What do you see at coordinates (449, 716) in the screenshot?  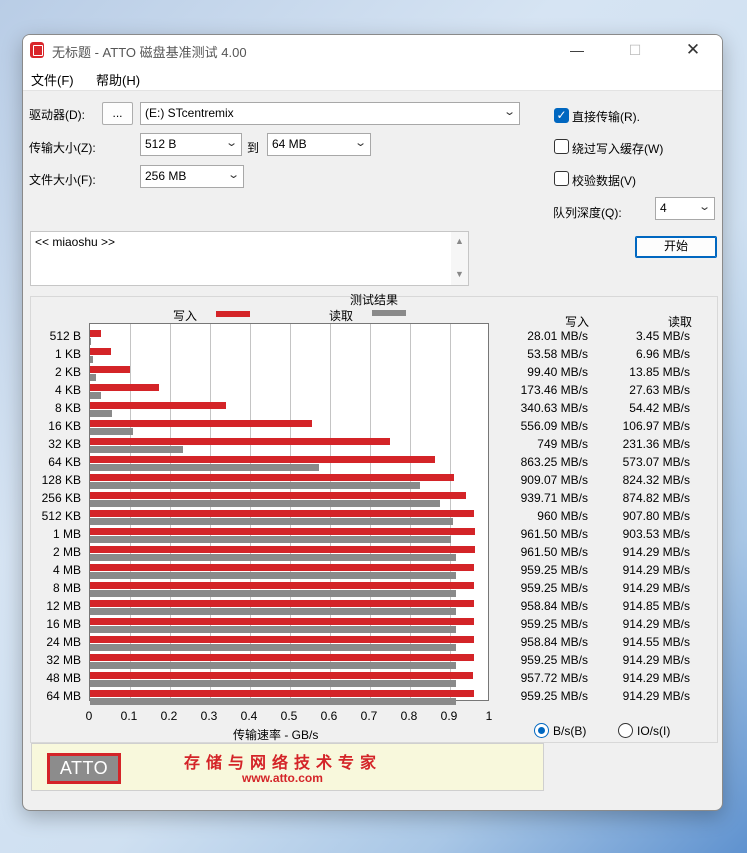 I see `x-tick-label: 0.9` at bounding box center [449, 716].